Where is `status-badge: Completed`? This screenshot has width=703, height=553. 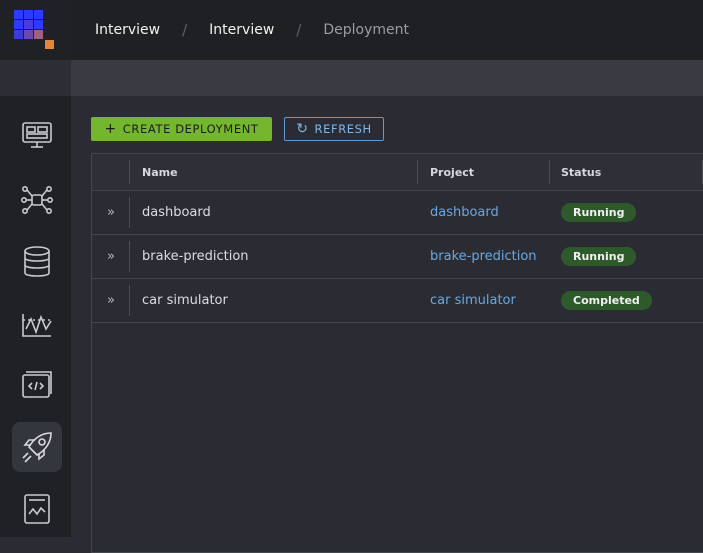 status-badge: Completed is located at coordinates (606, 300).